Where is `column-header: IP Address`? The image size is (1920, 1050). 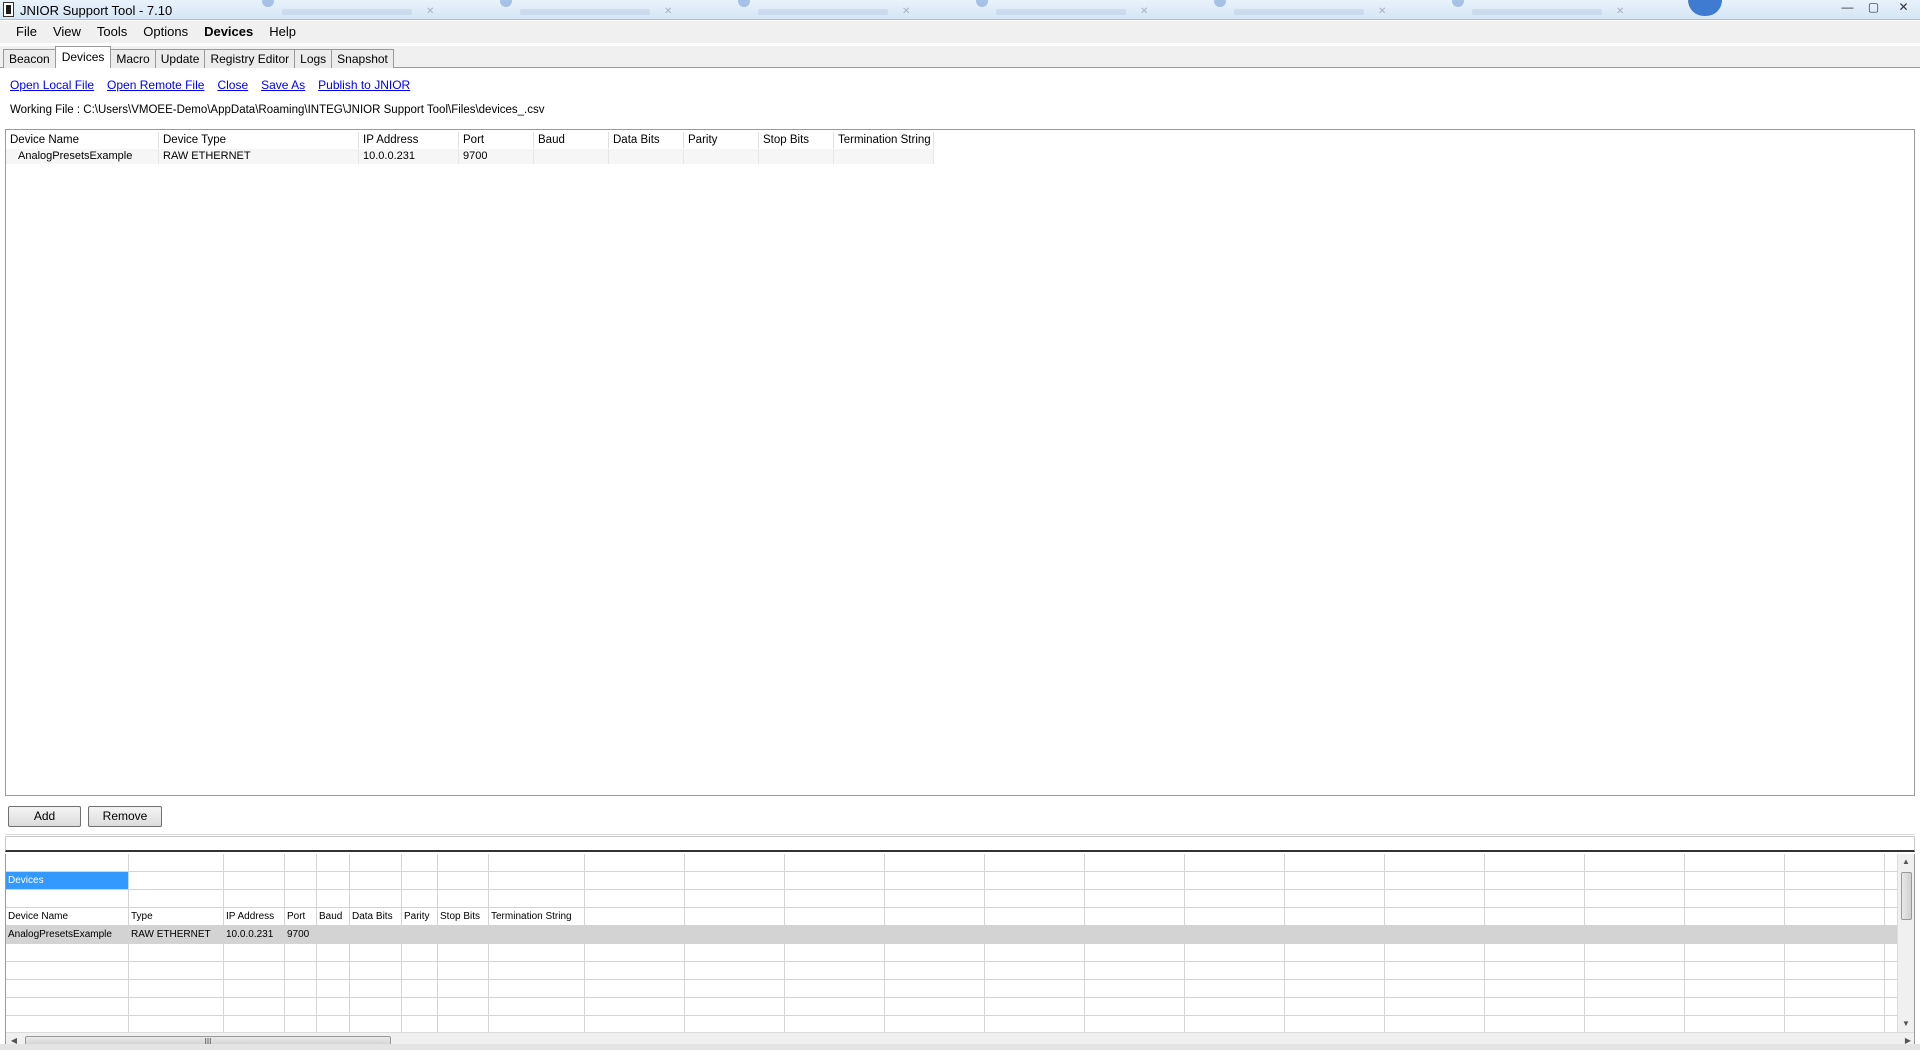
column-header: IP Address is located at coordinates (409, 140).